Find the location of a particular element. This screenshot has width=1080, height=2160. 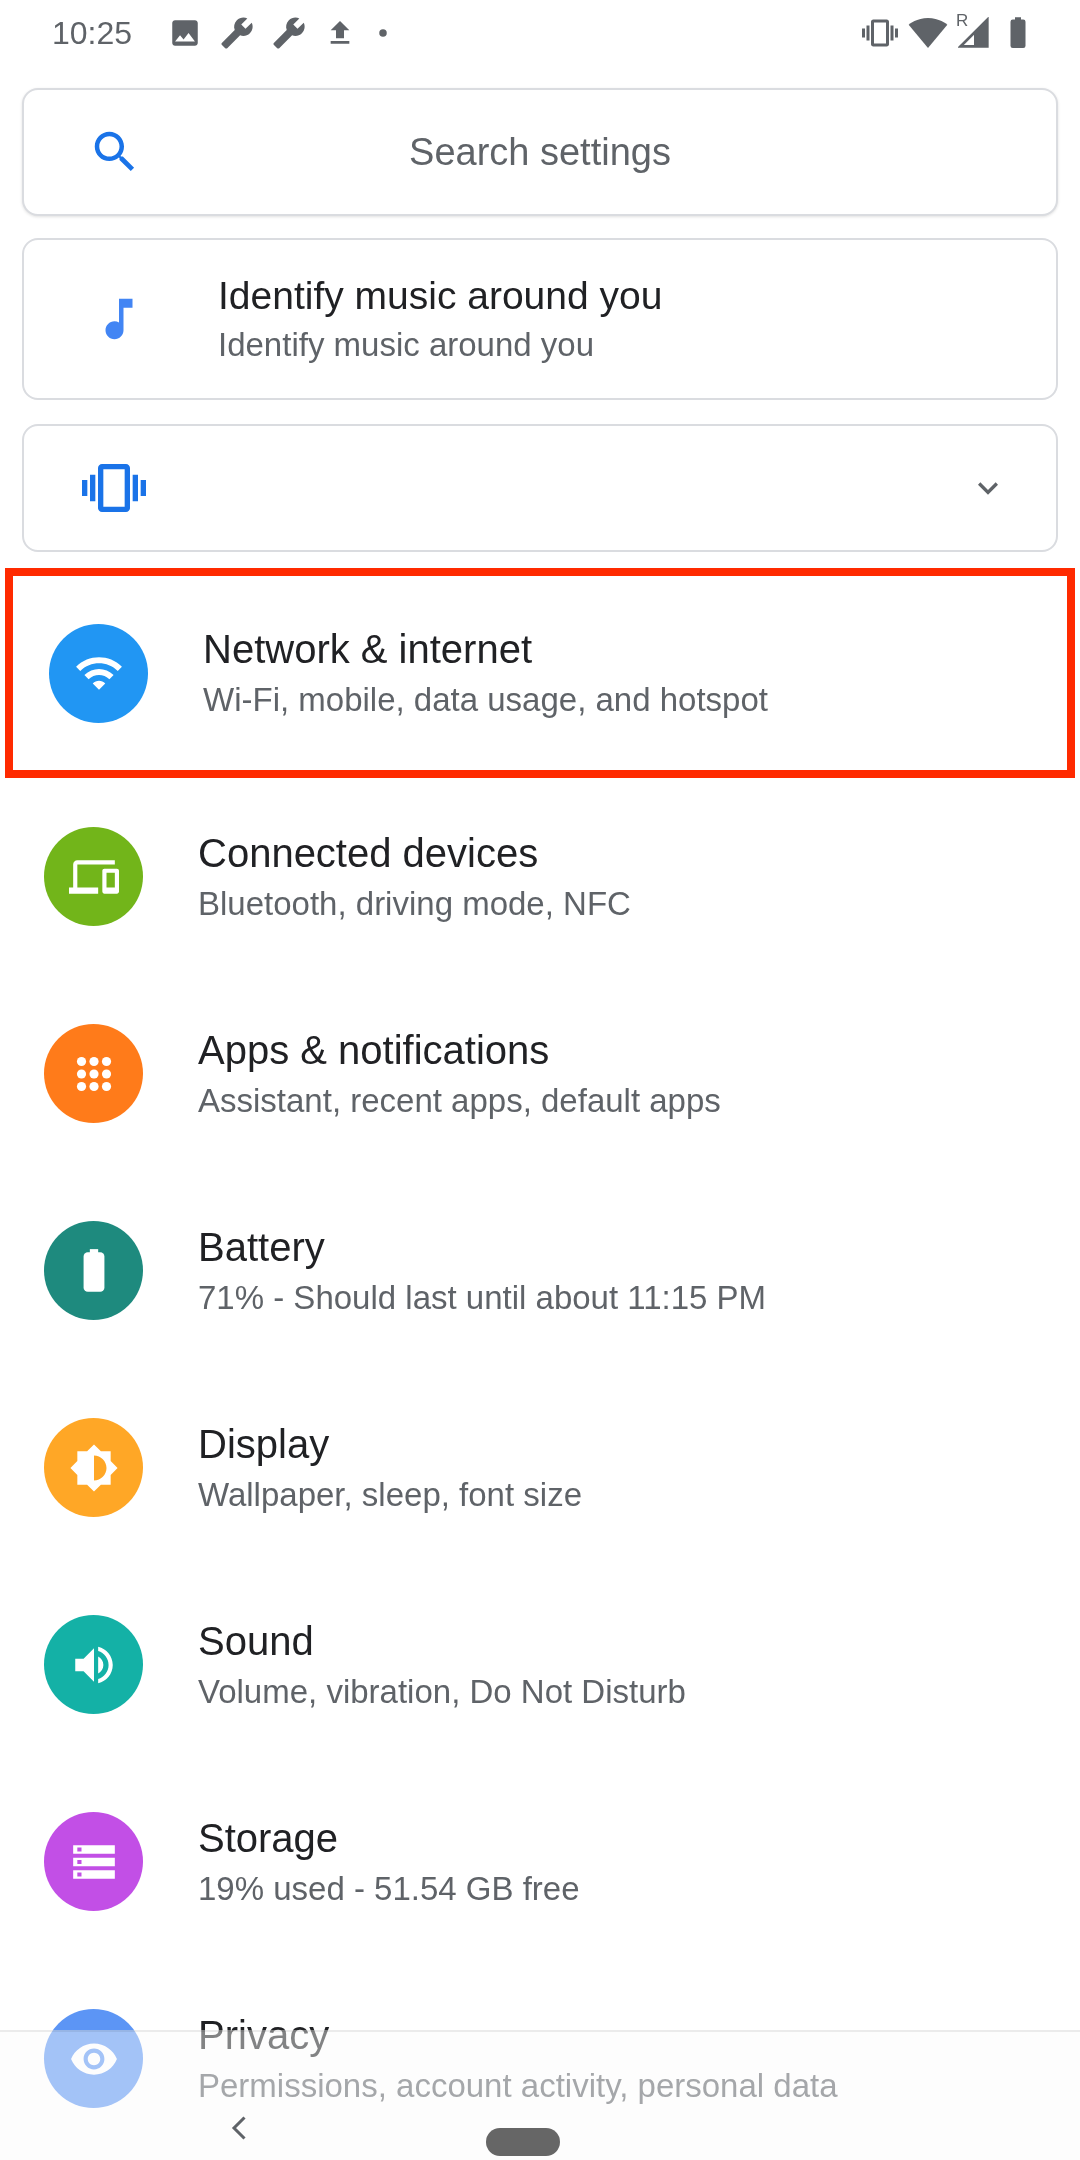

item-subtitle: 19% used - 51.54 GB free is located at coordinates (389, 1888).